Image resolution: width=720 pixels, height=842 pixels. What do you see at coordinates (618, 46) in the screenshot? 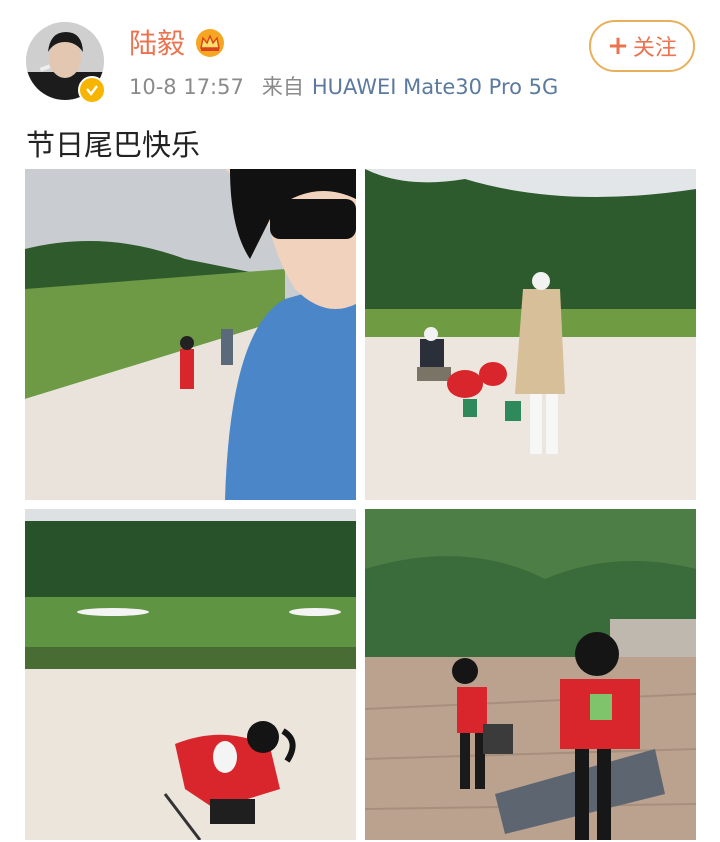
I see `plus-icon: +` at bounding box center [618, 46].